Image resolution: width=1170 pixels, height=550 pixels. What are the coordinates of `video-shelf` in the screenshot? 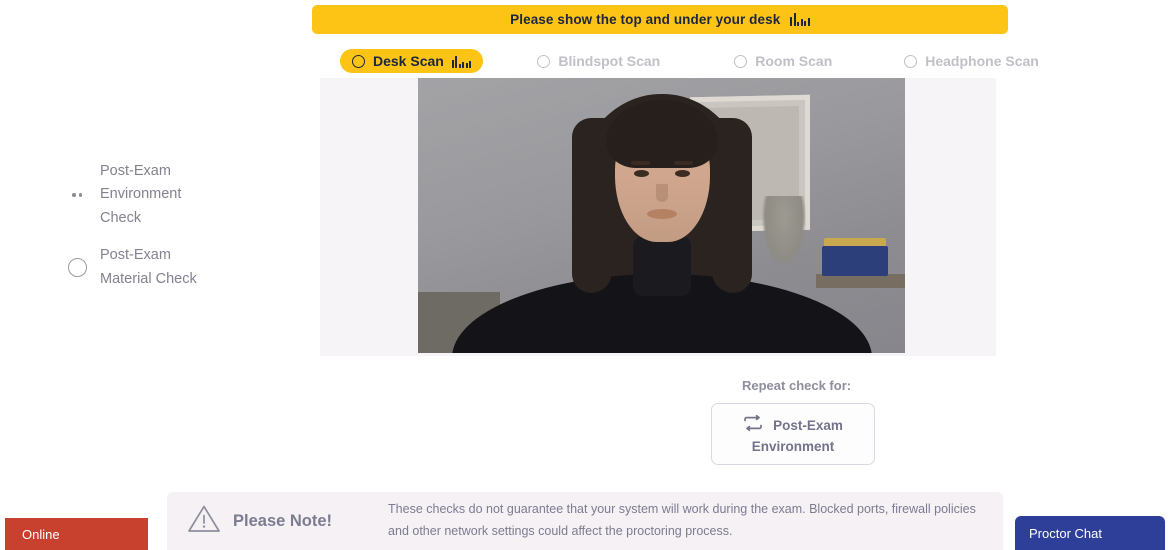 It's located at (860, 281).